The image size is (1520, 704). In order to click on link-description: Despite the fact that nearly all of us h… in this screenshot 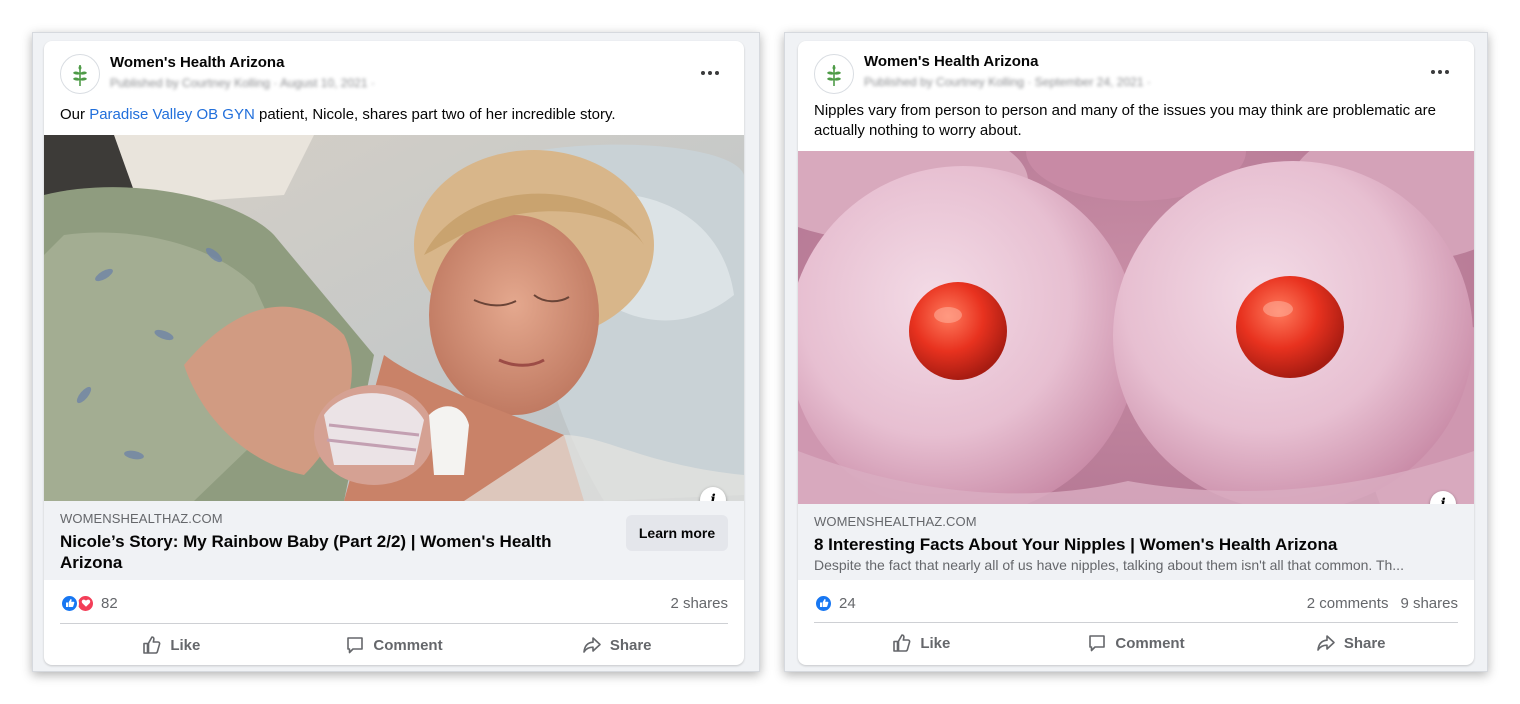, I will do `click(1109, 565)`.